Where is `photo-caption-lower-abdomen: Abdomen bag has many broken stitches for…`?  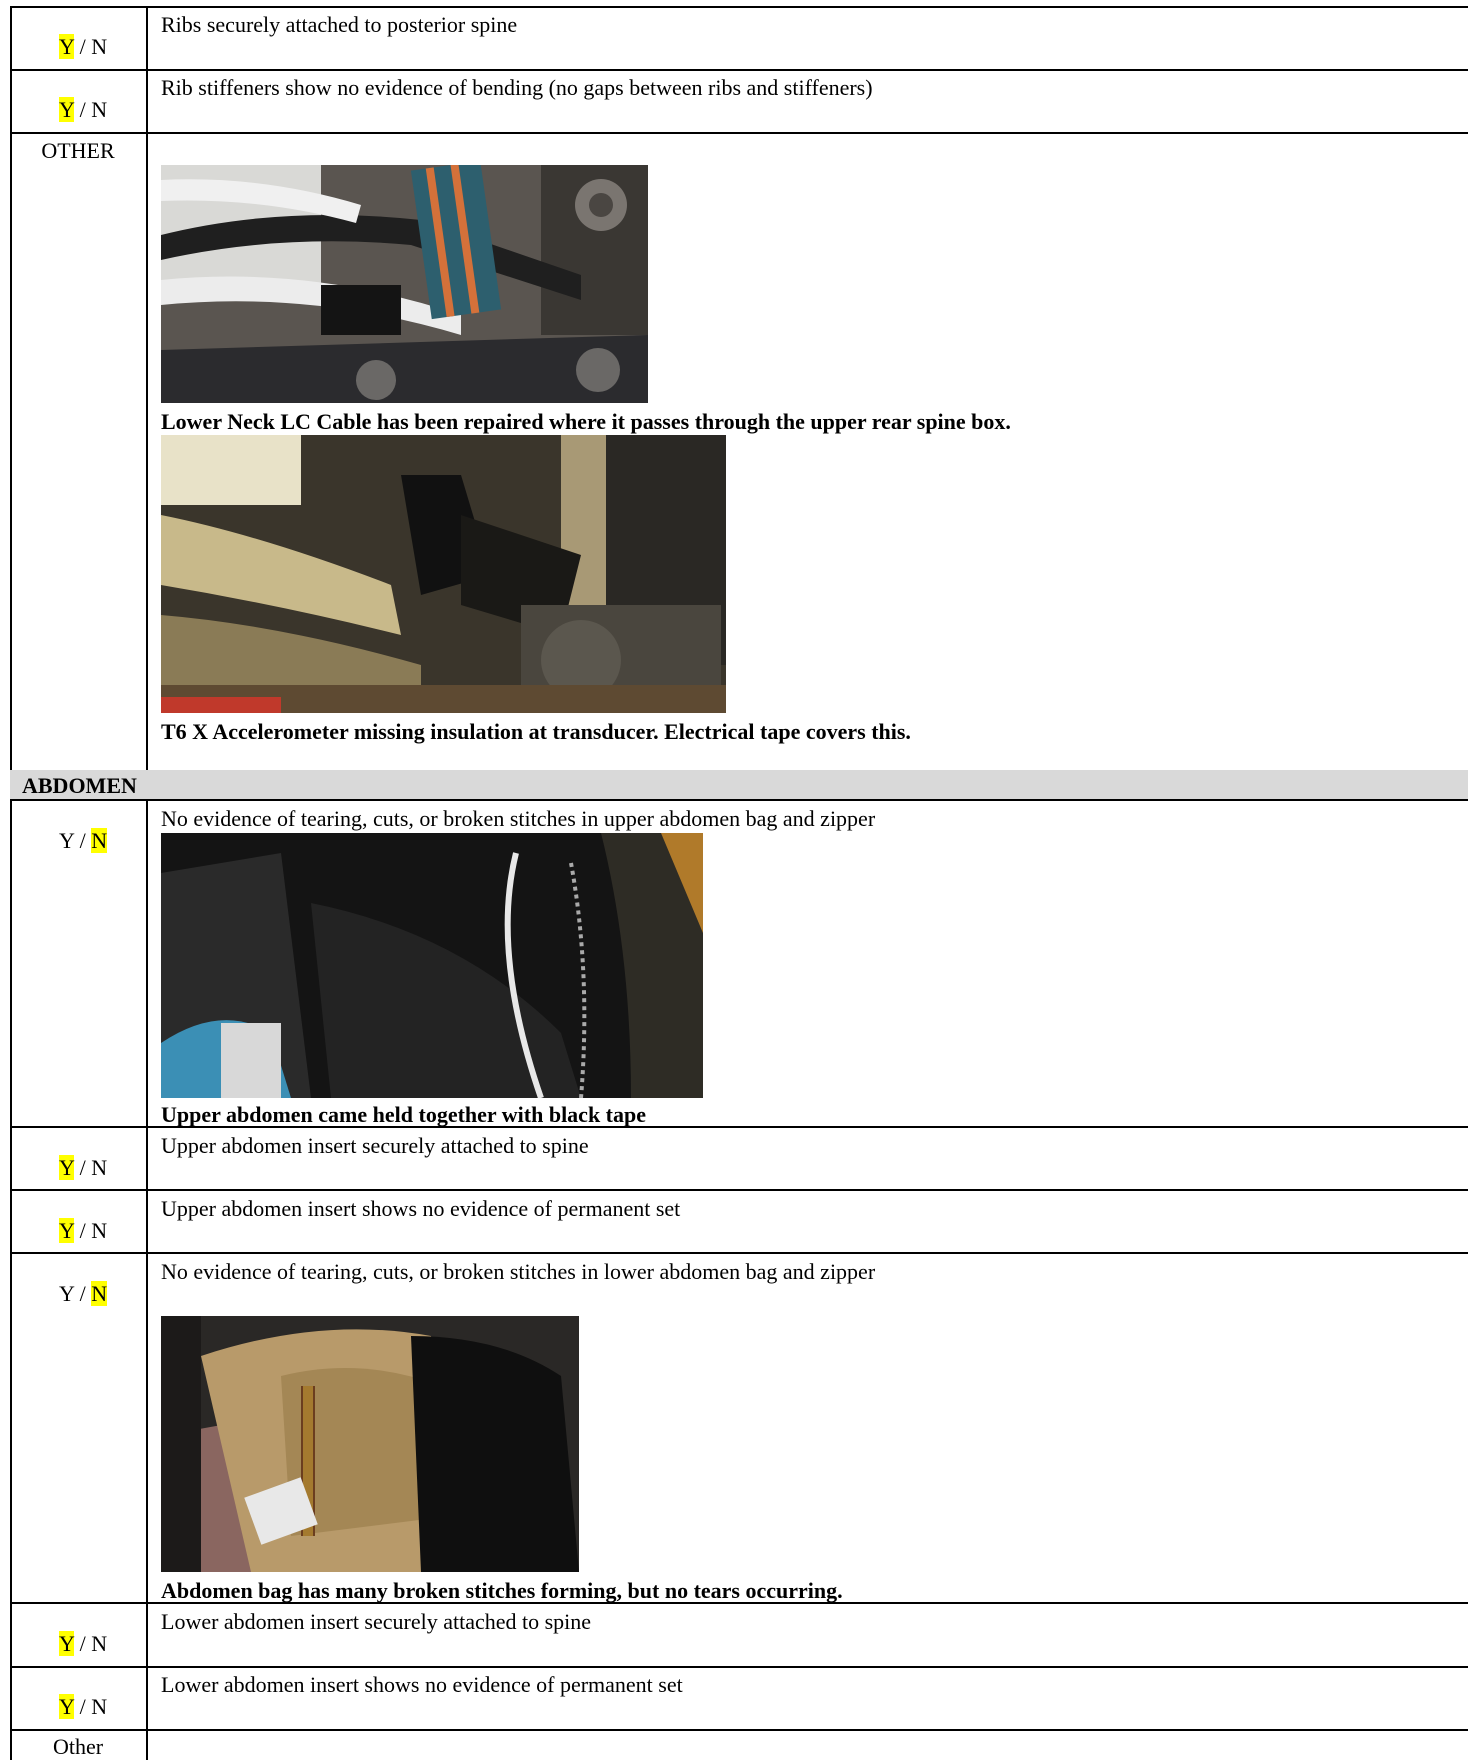 photo-caption-lower-abdomen: Abdomen bag has many broken stitches for… is located at coordinates (502, 1590).